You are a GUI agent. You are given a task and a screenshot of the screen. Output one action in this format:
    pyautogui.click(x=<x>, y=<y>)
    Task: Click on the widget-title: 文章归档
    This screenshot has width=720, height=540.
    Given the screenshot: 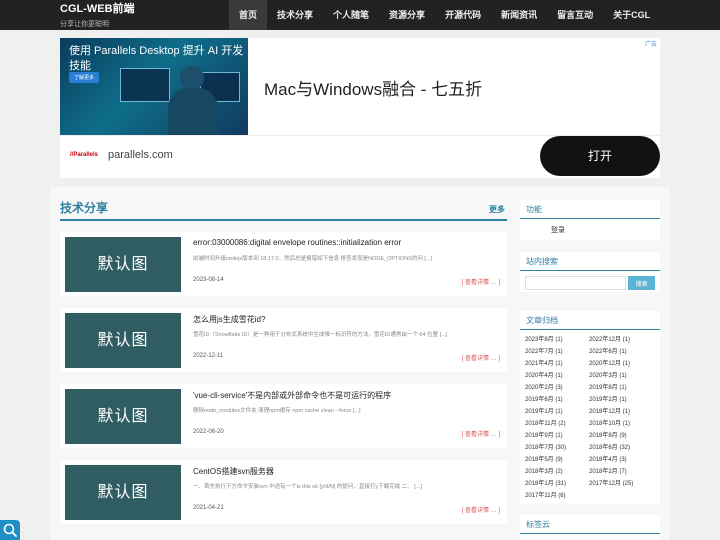 What is the action you would take?
    pyautogui.click(x=590, y=320)
    